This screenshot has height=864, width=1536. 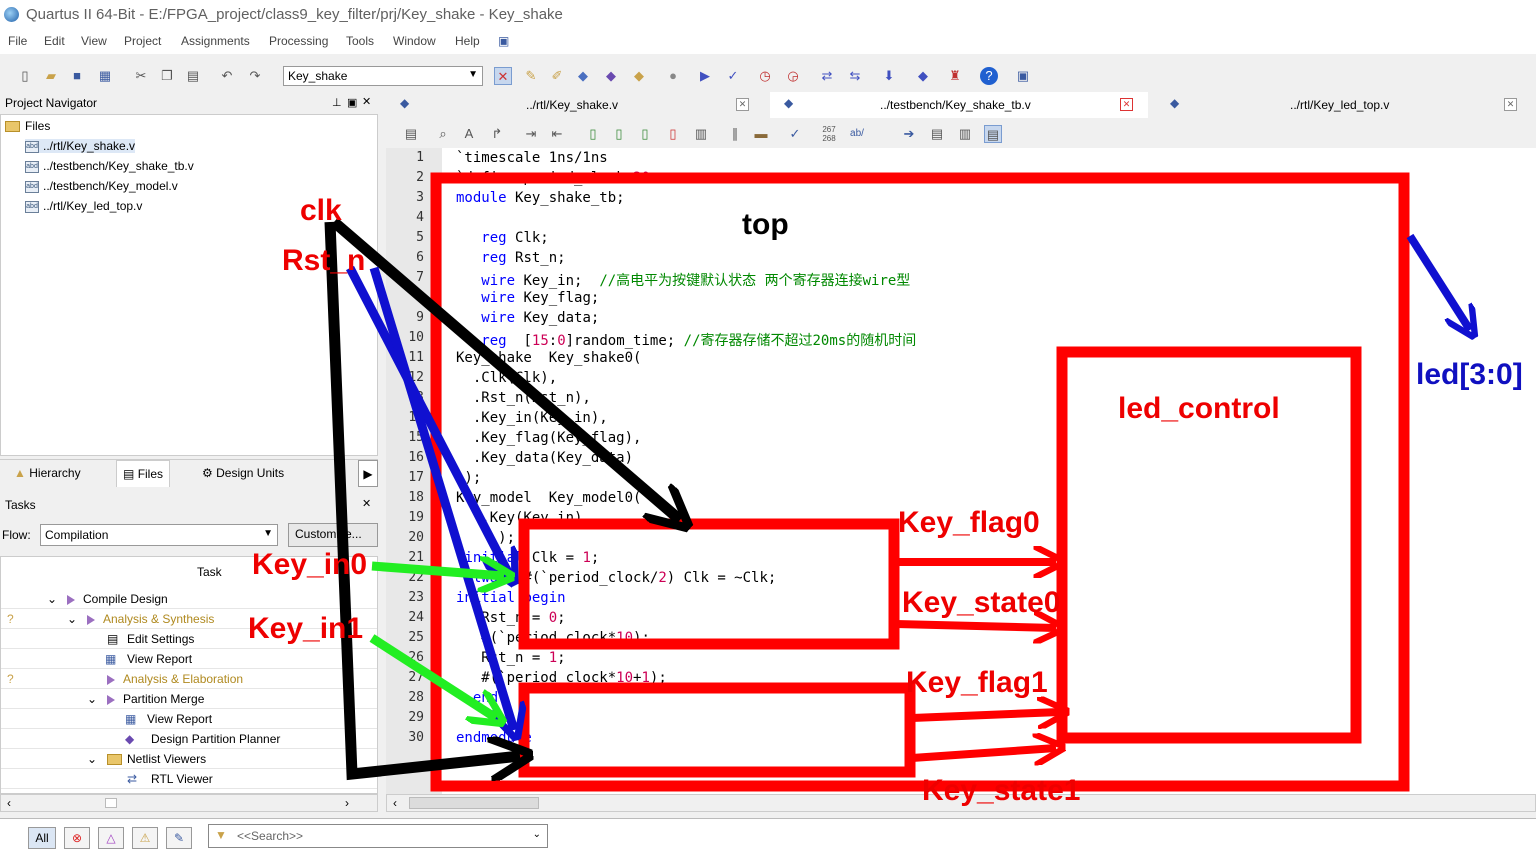 What do you see at coordinates (189, 679) in the screenshot?
I see `task-row: ? Analysis & Elaboration` at bounding box center [189, 679].